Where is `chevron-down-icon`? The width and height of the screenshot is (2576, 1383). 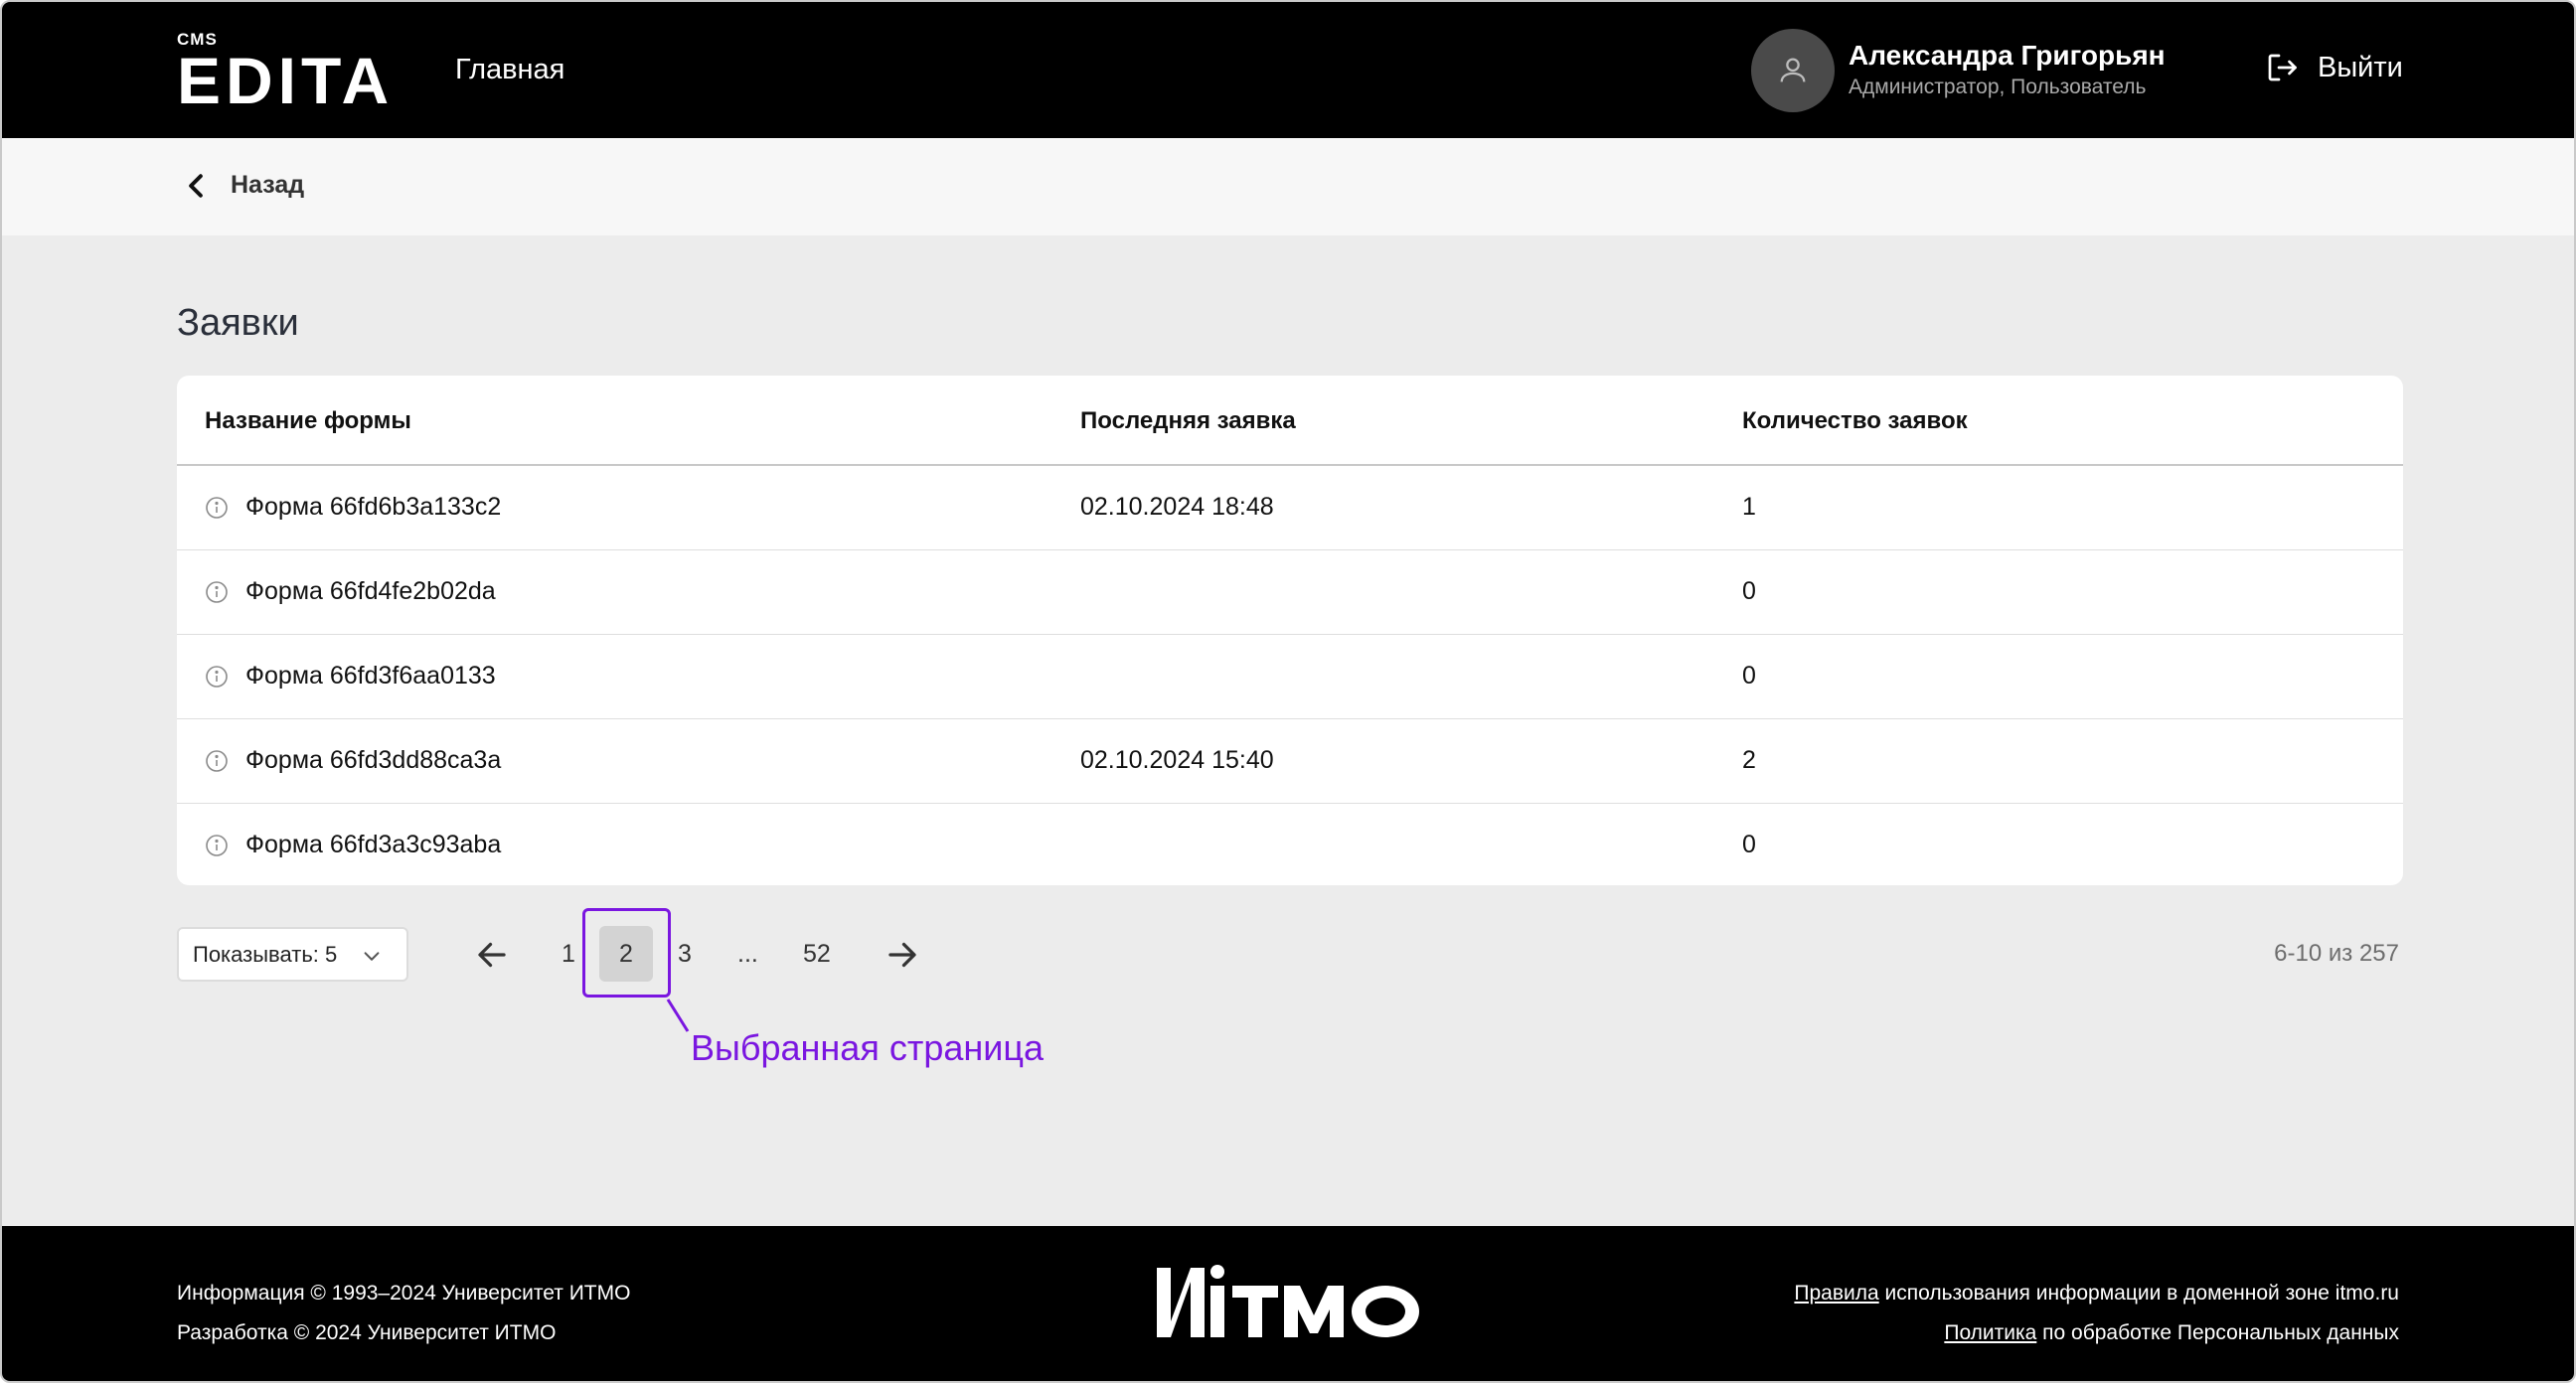 chevron-down-icon is located at coordinates (372, 957).